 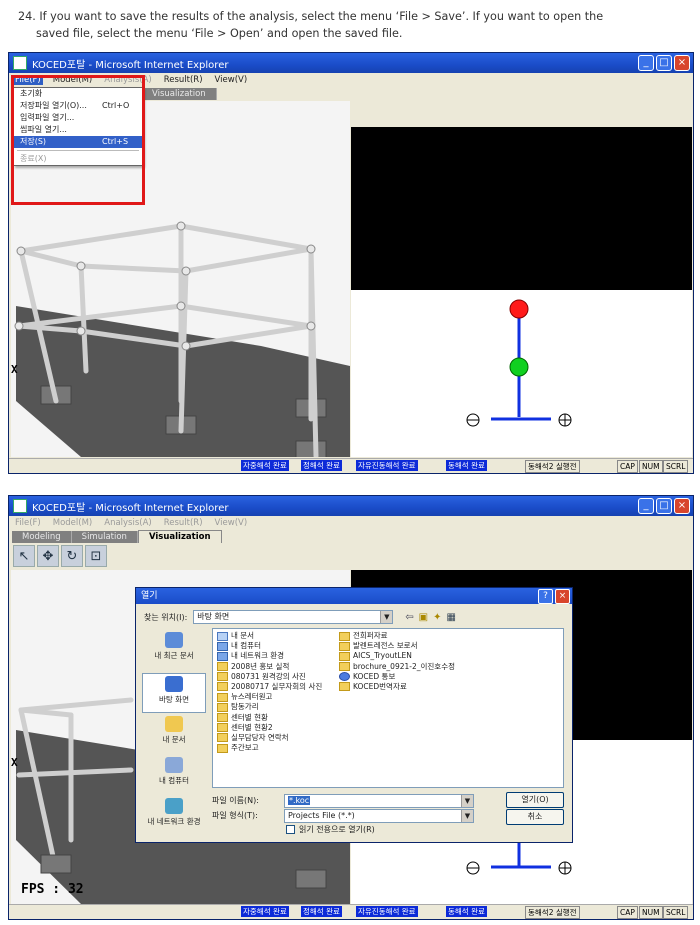 What do you see at coordinates (20, 63) in the screenshot?
I see `ie-app-icon` at bounding box center [20, 63].